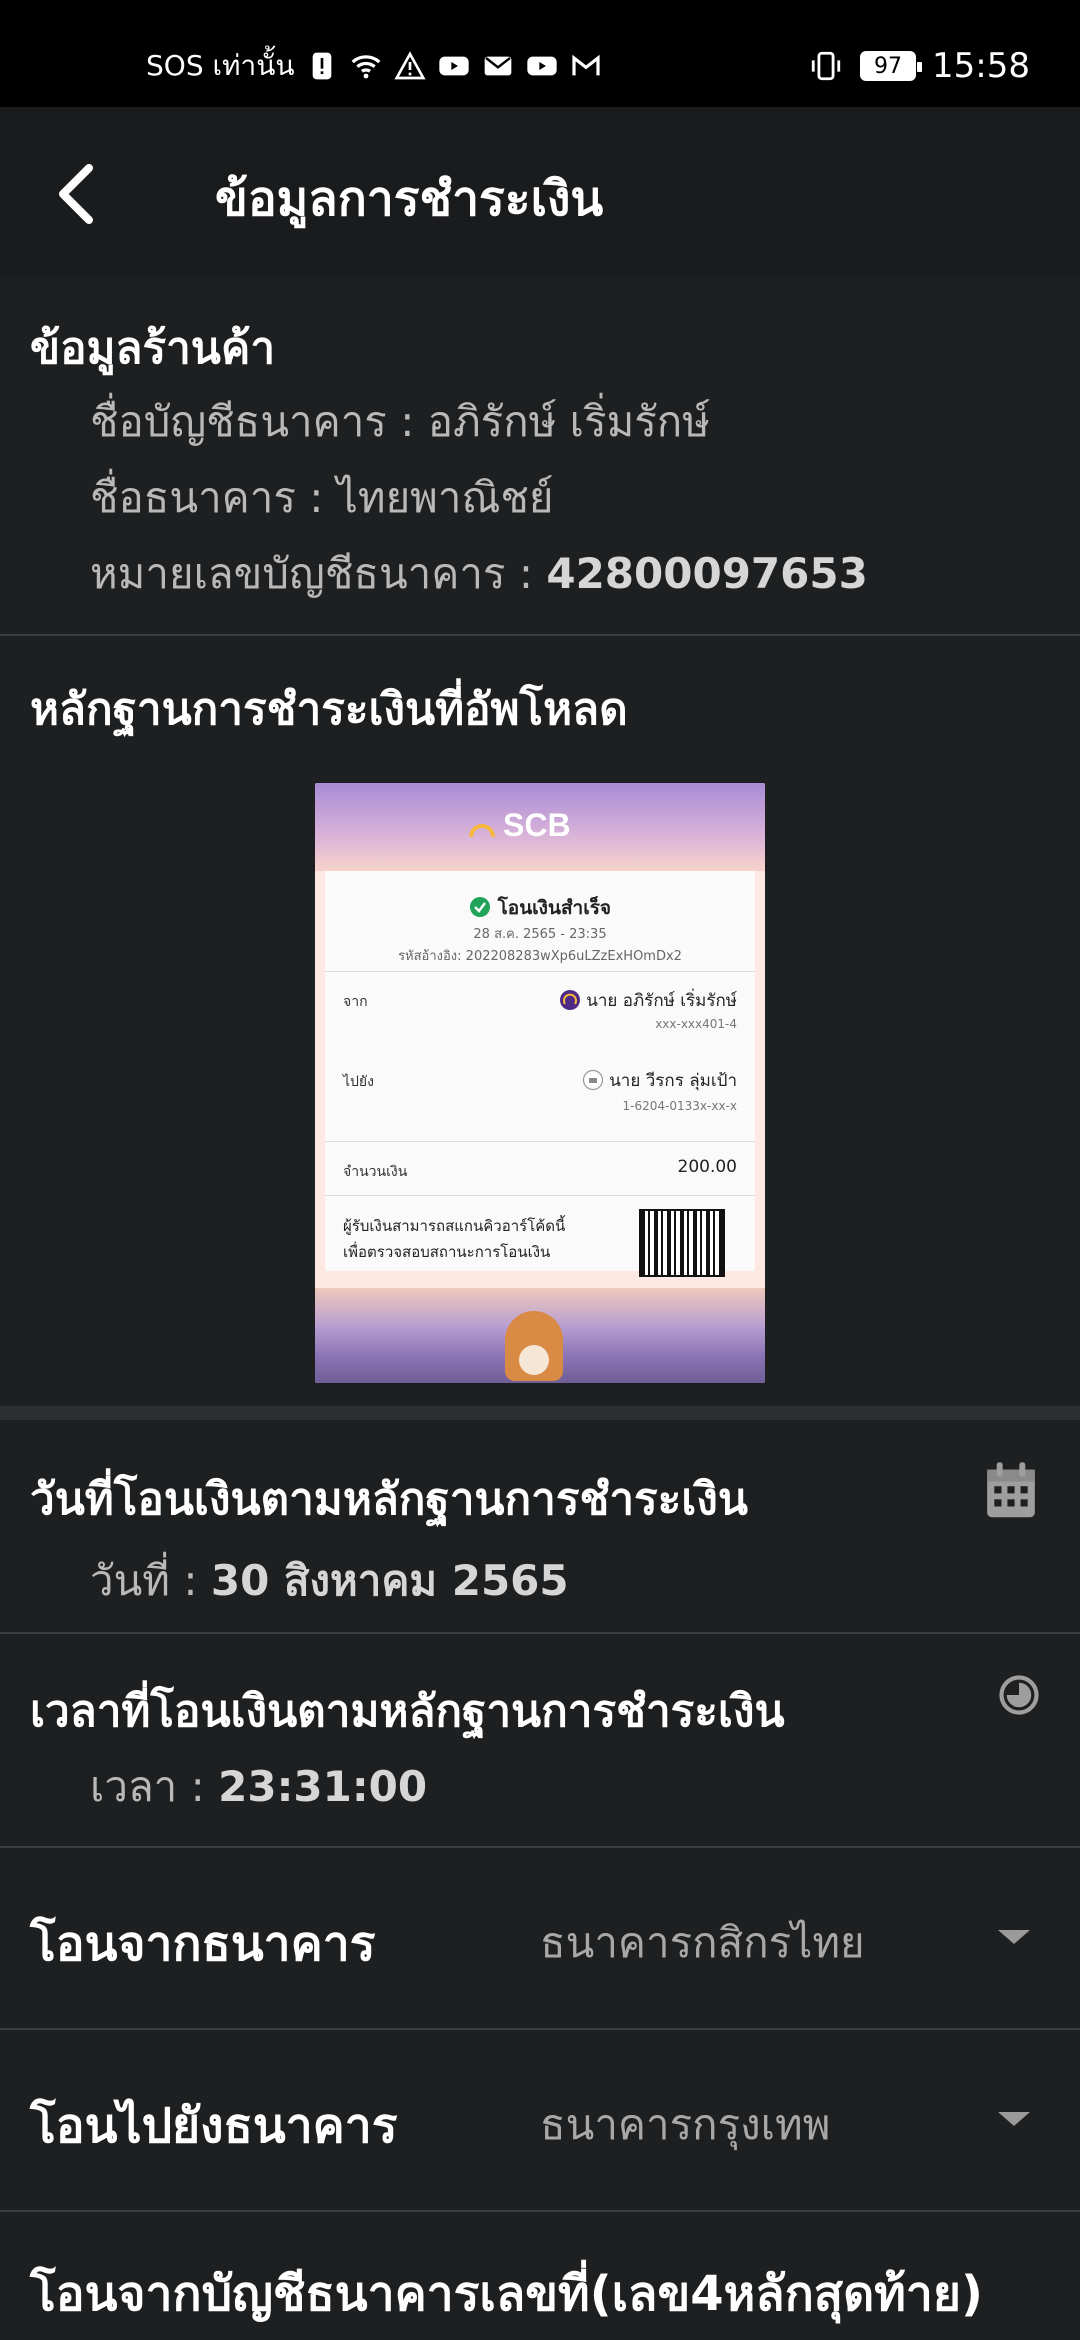  What do you see at coordinates (321, 66) in the screenshot?
I see `sim-alert-icon` at bounding box center [321, 66].